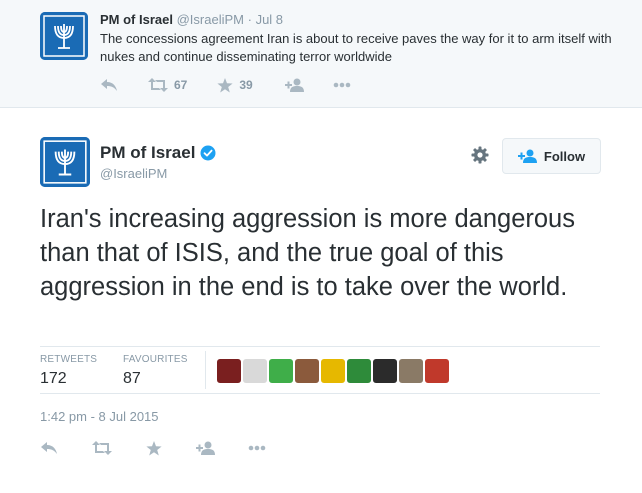 Image resolution: width=642 pixels, height=493 pixels. Describe the element at coordinates (269, 19) in the screenshot. I see `previous-tweet-date: Jul 8` at that location.